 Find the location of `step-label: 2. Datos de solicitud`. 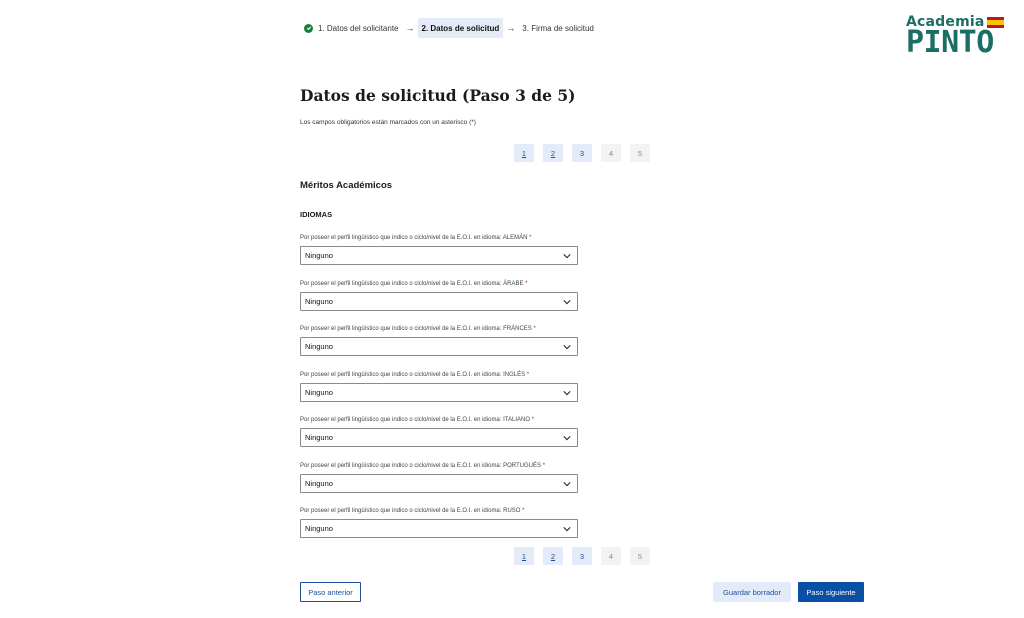

step-label: 2. Datos de solicitud is located at coordinates (460, 28).